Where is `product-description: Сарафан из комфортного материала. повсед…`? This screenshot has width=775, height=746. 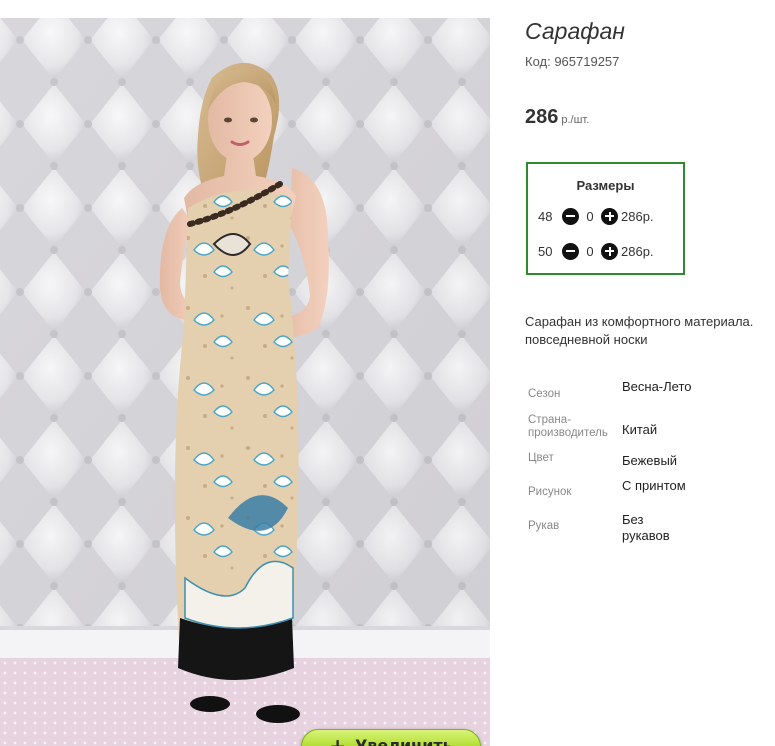
product-description: Сарафан из комфортного материала. повсед… is located at coordinates (650, 331).